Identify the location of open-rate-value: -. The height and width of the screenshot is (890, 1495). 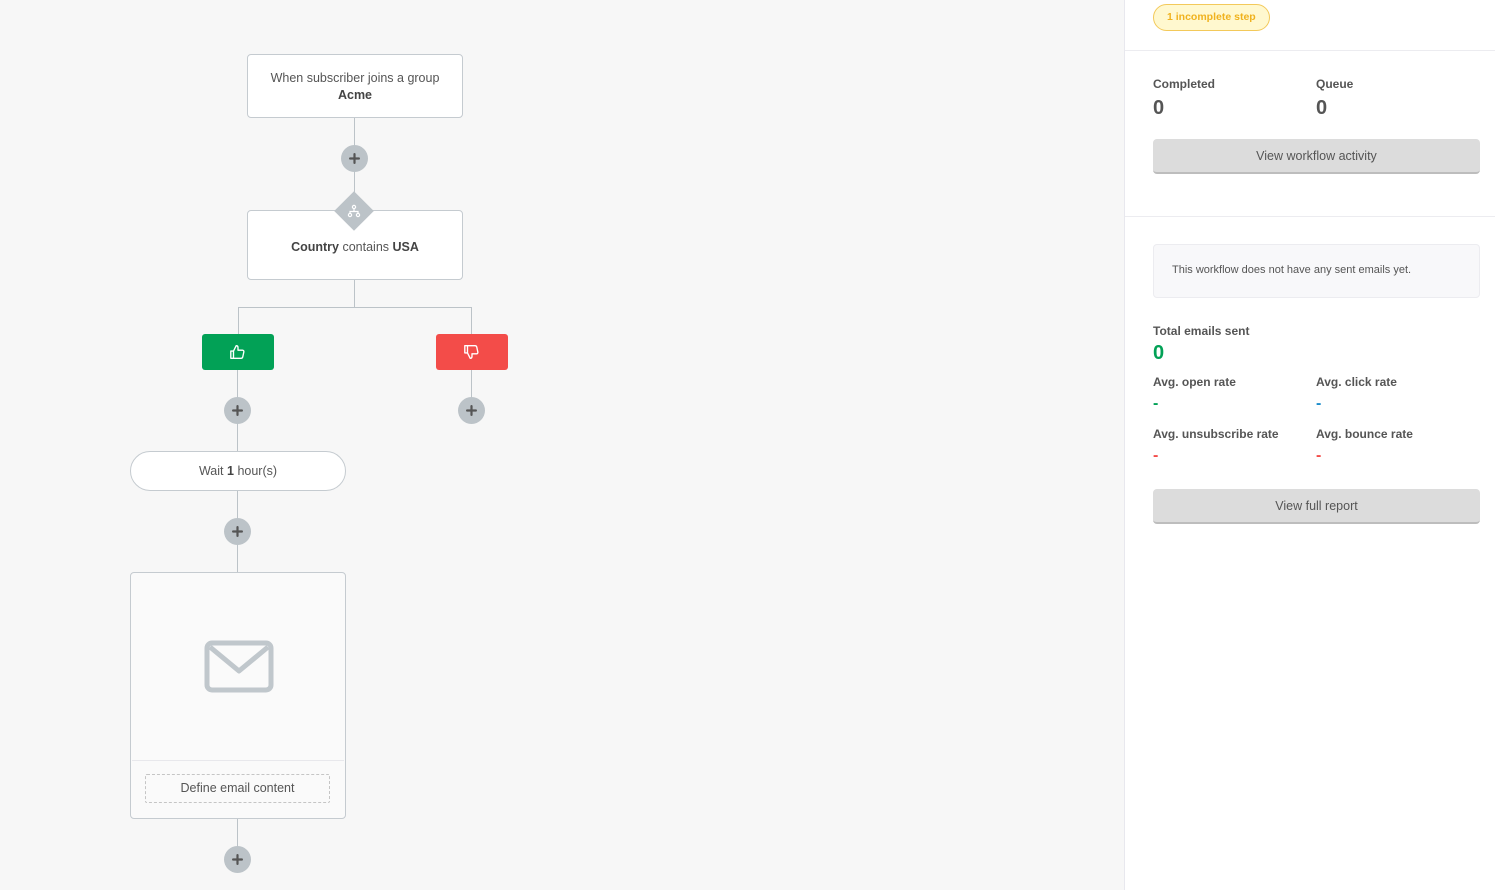
(1156, 403).